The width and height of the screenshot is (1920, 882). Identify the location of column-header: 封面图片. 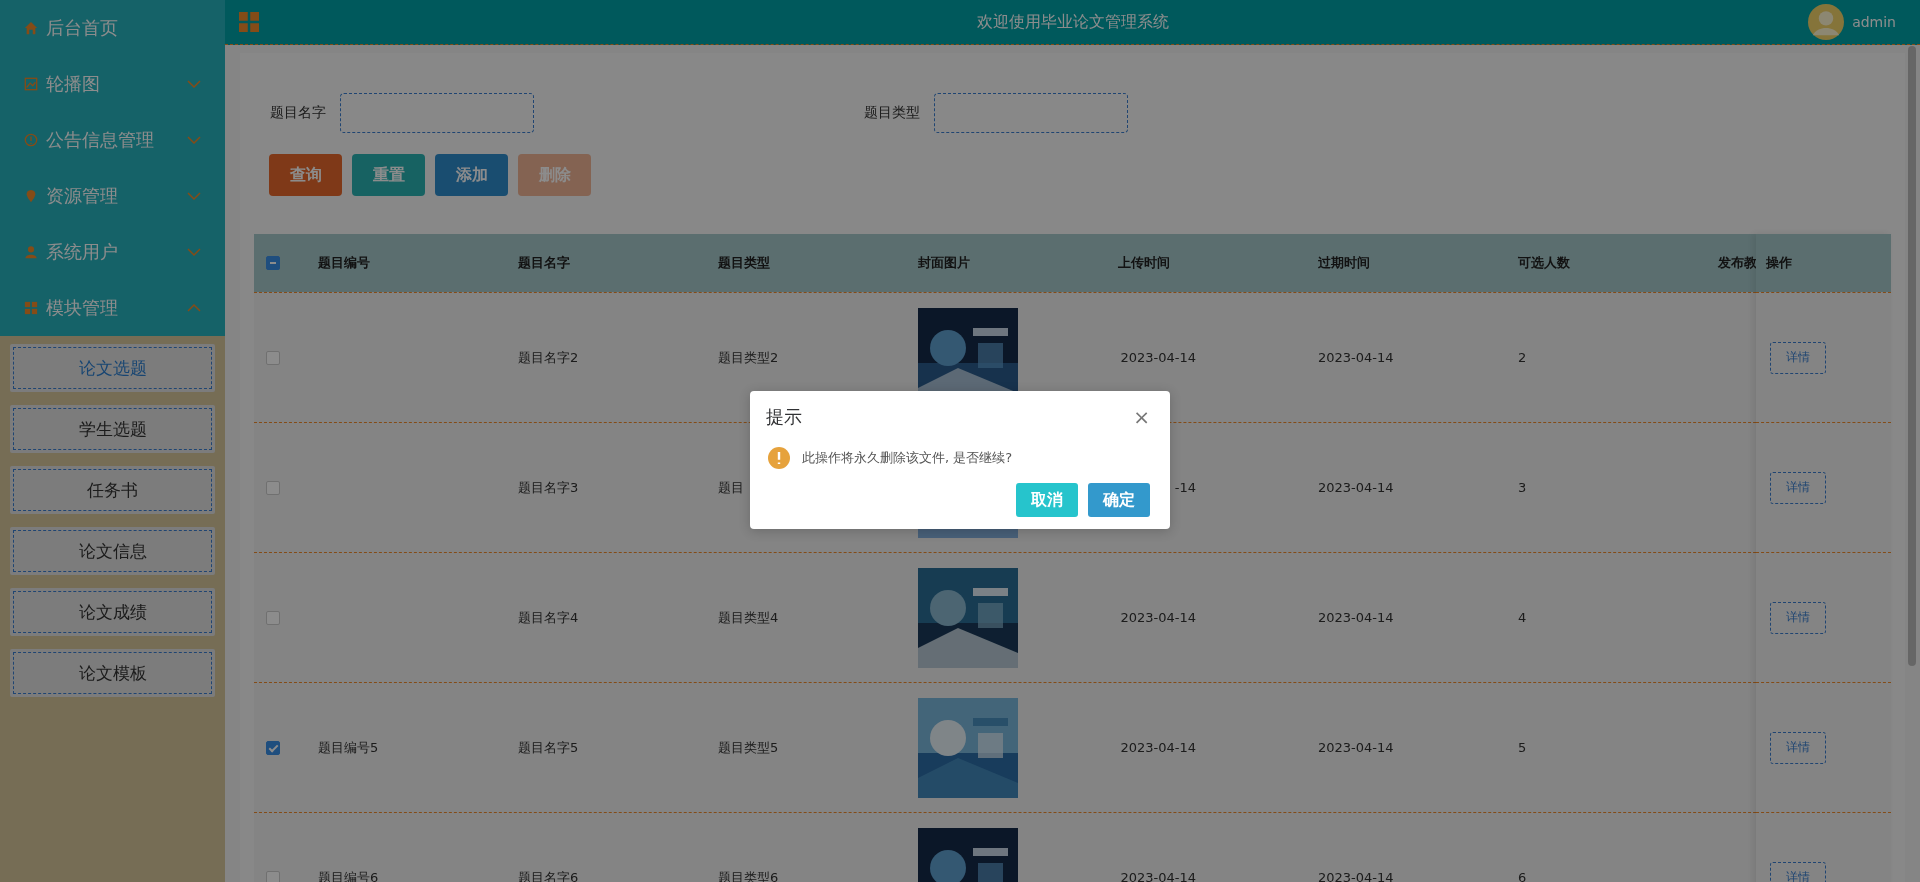
(944, 263).